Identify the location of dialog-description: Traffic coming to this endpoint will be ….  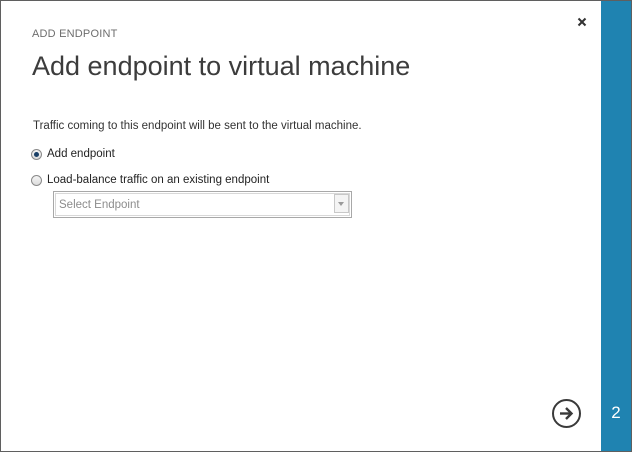
(197, 126).